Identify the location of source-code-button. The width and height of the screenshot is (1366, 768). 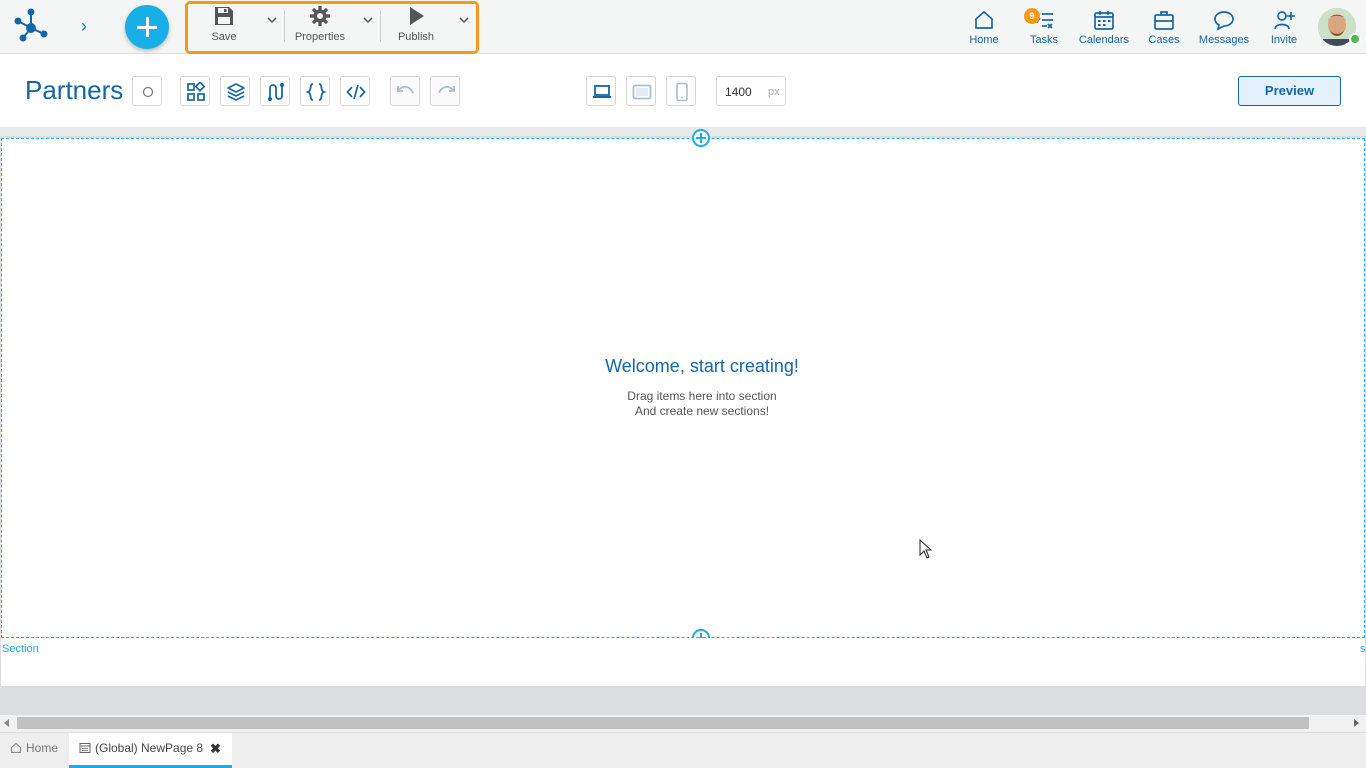
(355, 91).